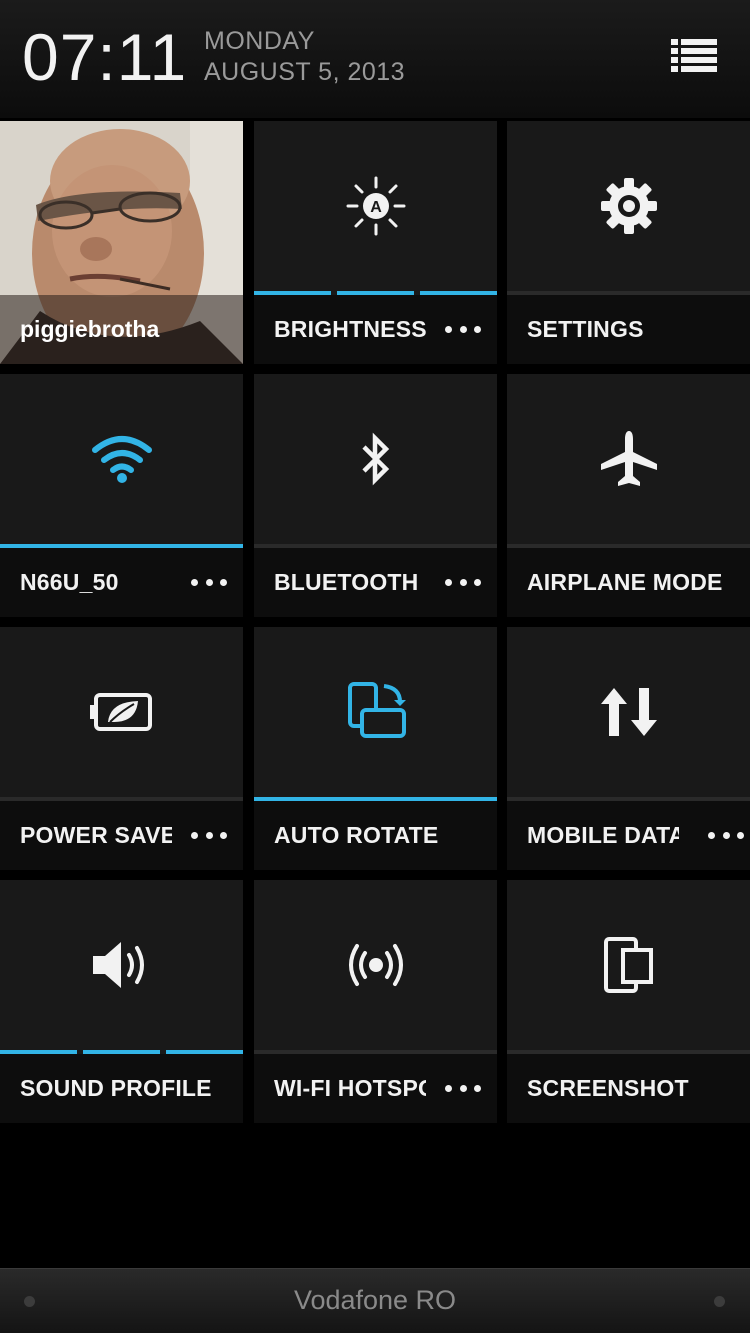  Describe the element at coordinates (350, 329) in the screenshot. I see `tile-label: BRIGHTNESS` at that location.